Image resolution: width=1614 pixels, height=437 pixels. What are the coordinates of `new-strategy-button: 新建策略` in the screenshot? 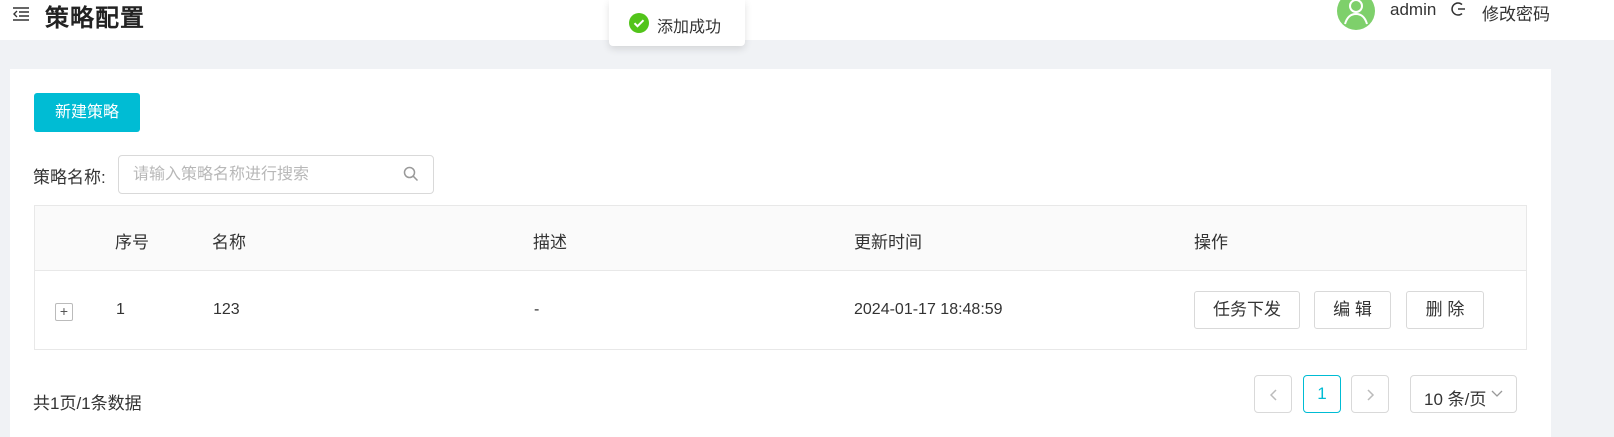 It's located at (87, 112).